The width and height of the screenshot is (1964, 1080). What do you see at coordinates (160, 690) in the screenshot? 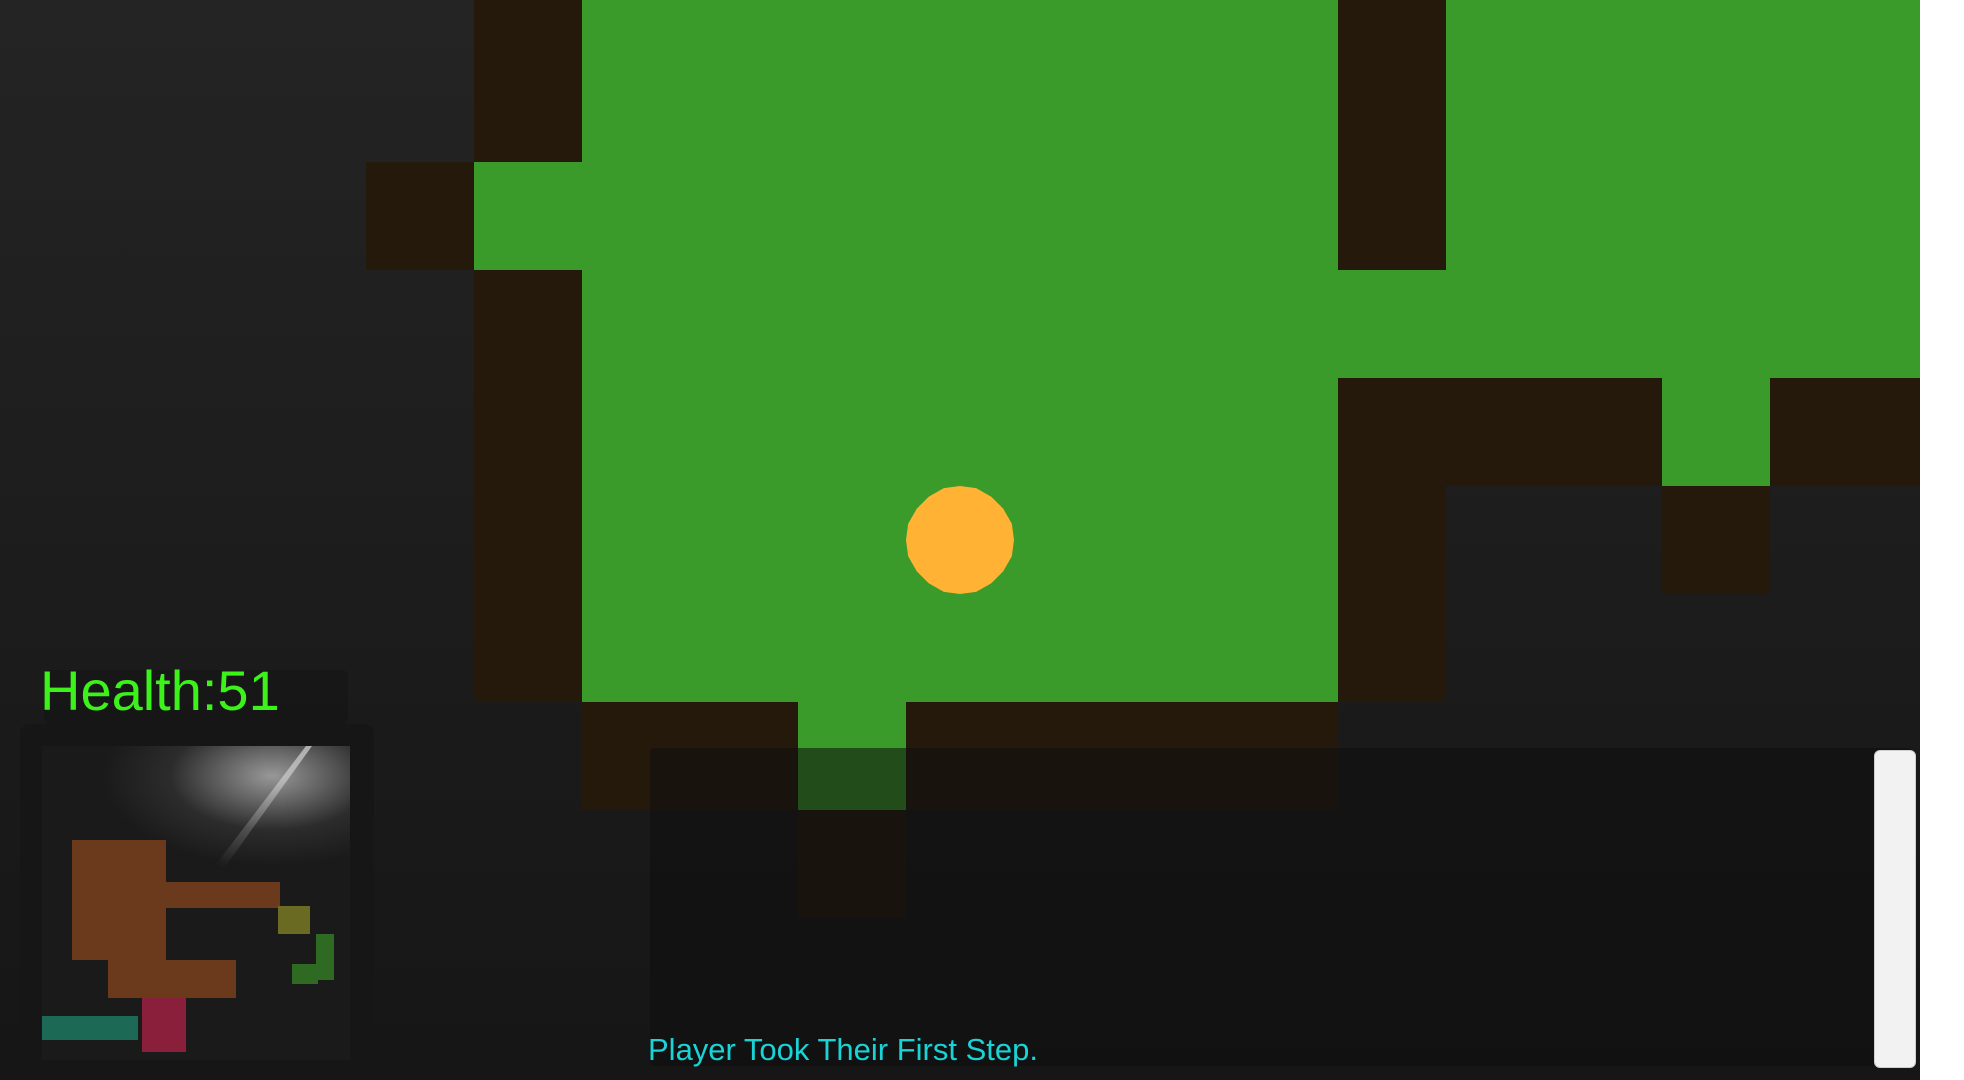
I see `health-readout: Health:51` at bounding box center [160, 690].